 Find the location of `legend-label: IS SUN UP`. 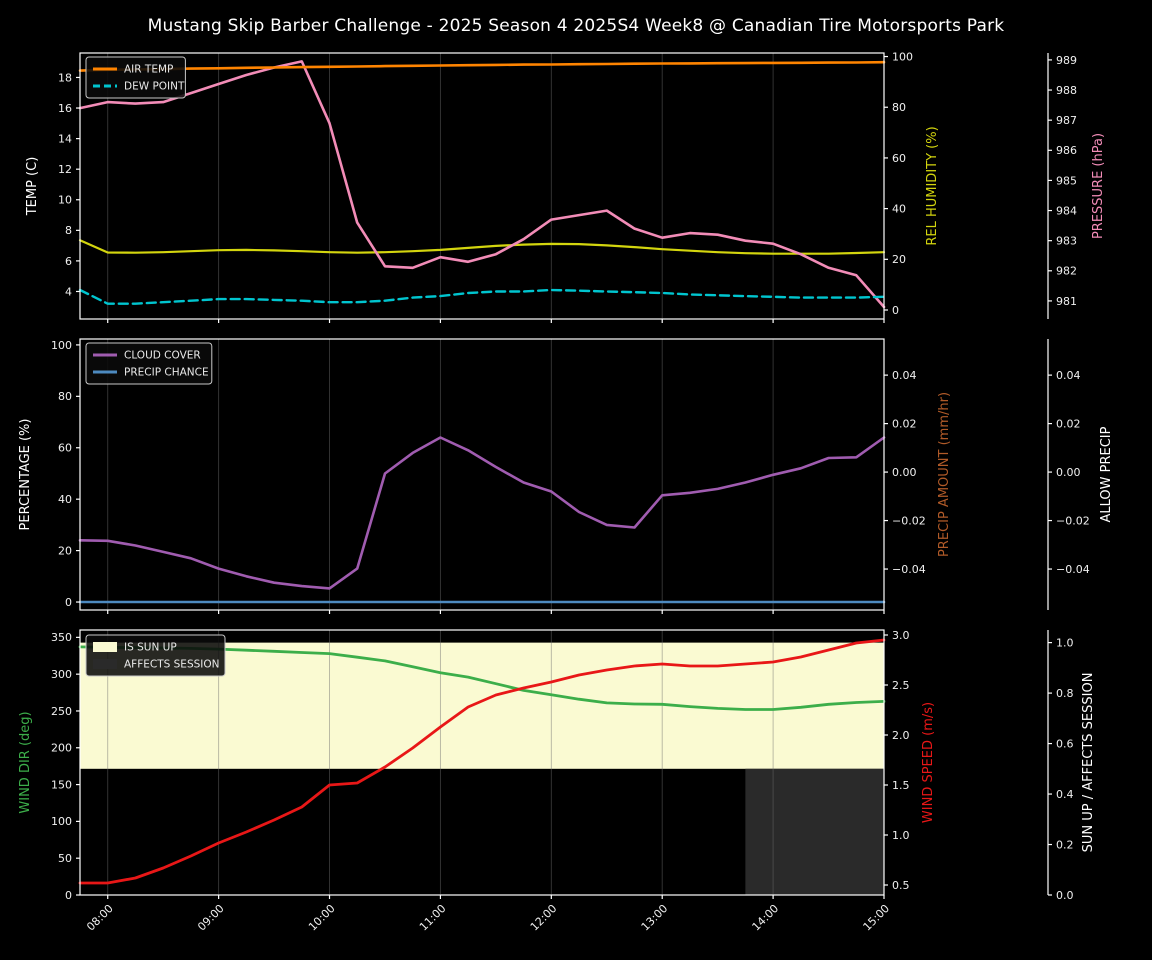

legend-label: IS SUN UP is located at coordinates (150, 648).